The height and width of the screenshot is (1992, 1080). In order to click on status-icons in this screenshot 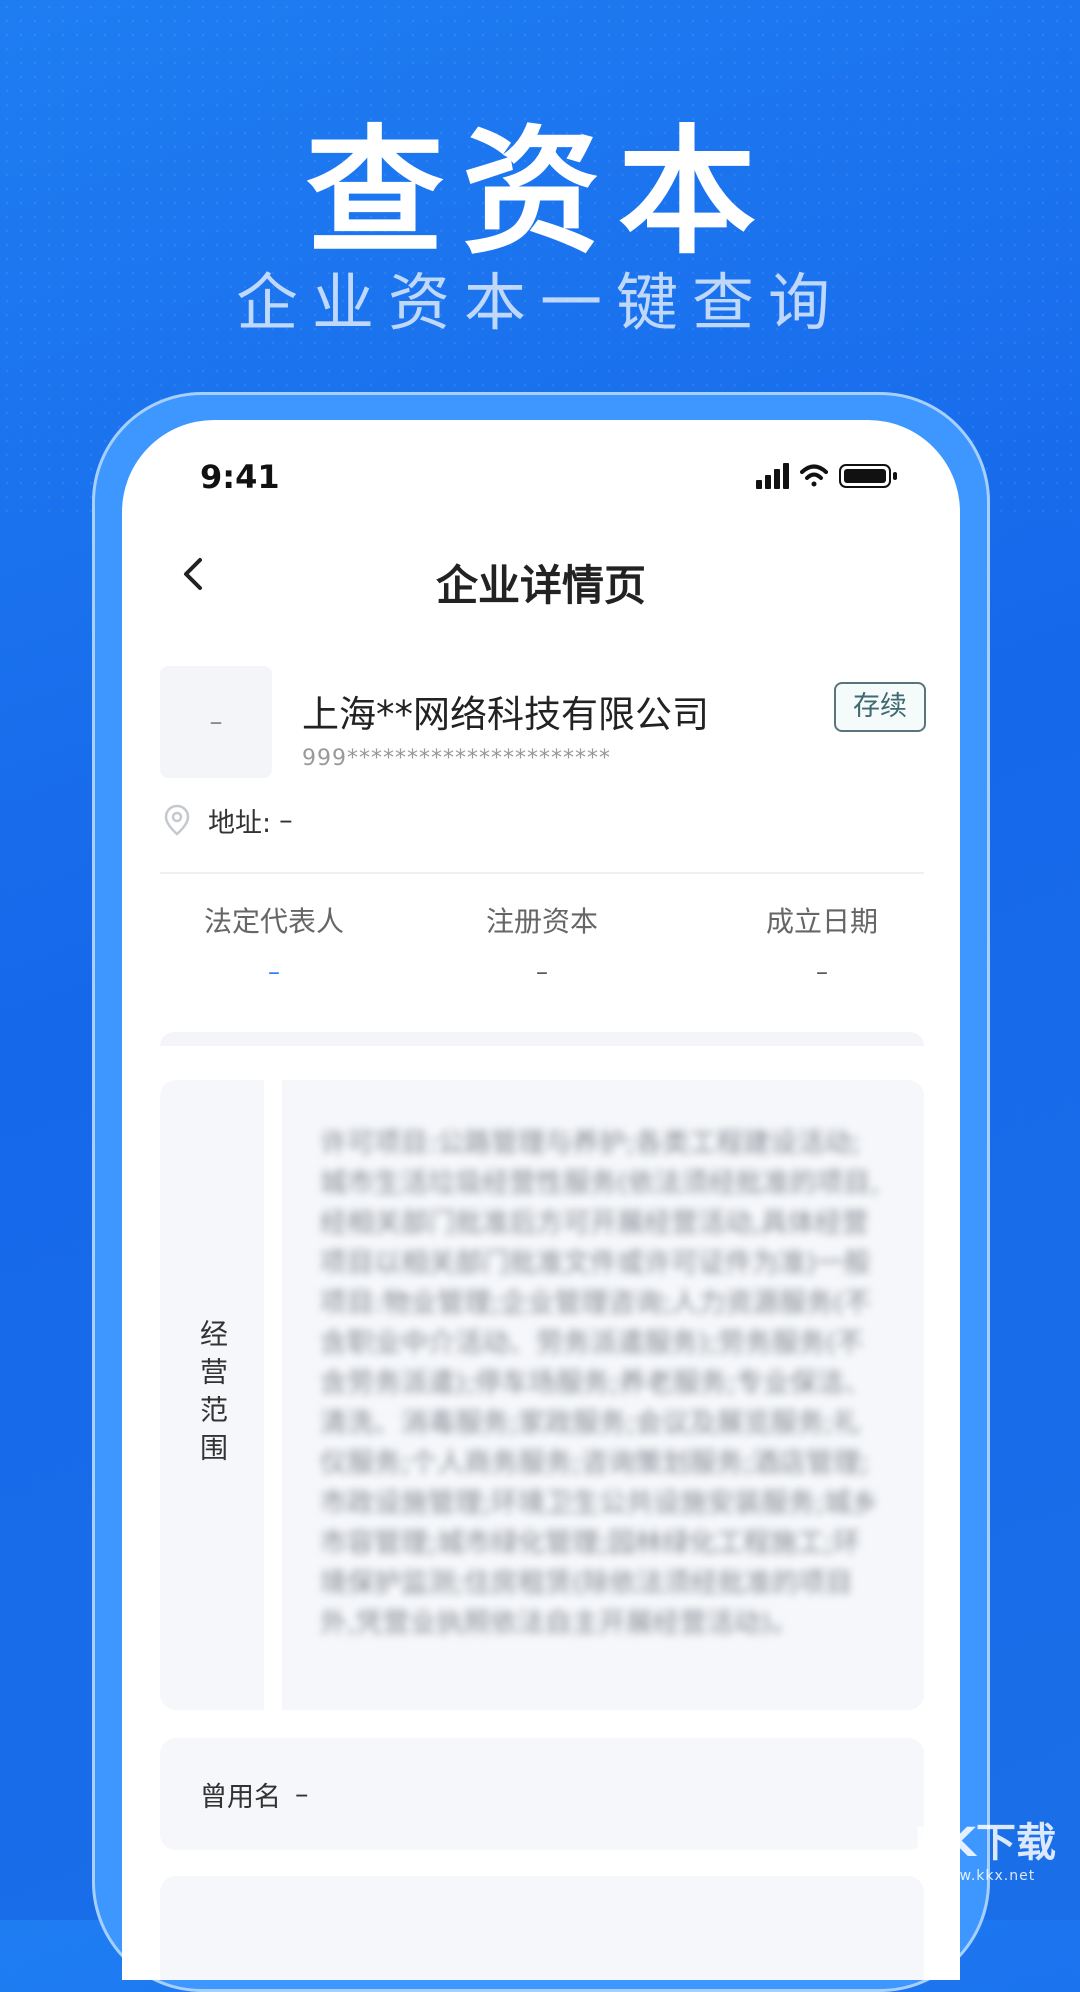, I will do `click(836, 475)`.